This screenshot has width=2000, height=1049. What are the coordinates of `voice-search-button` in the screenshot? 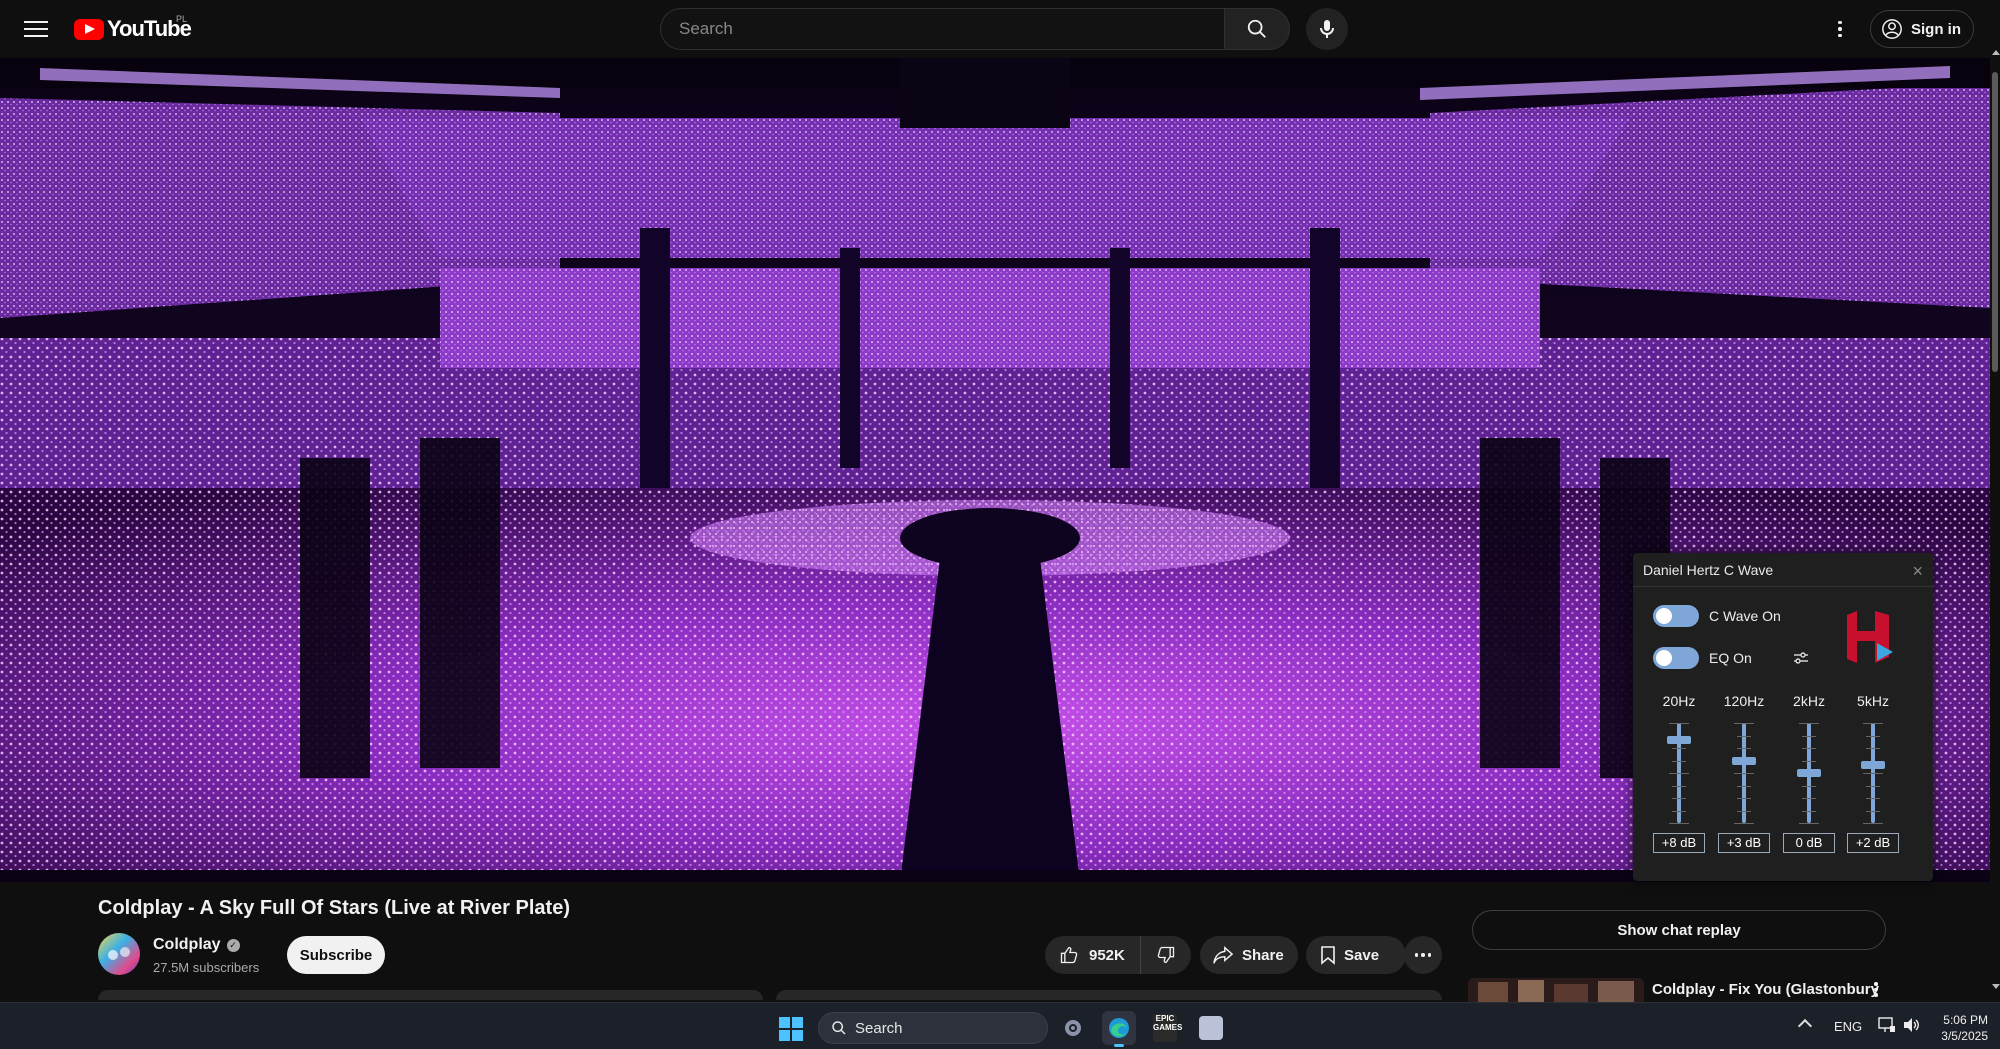 It's located at (1327, 29).